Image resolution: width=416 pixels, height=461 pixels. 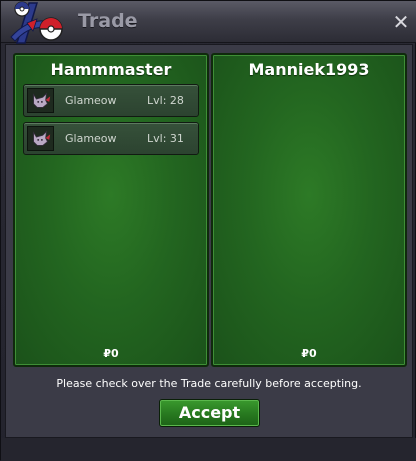 I want to click on left-money: ₽0, so click(x=111, y=353).